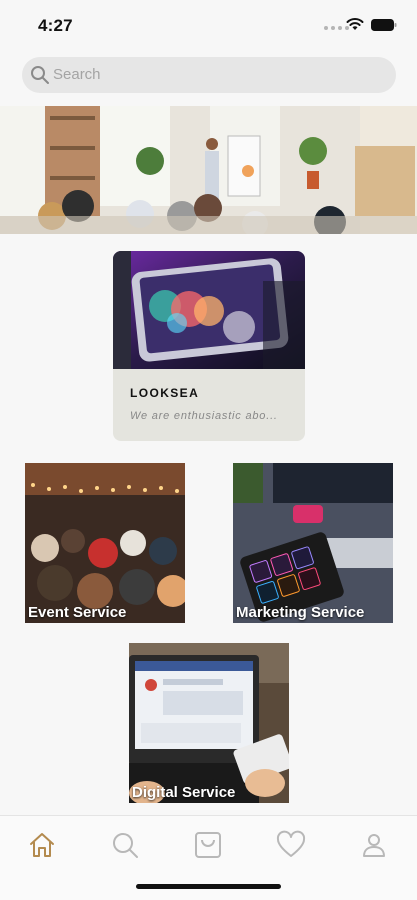 The image size is (417, 900). Describe the element at coordinates (300, 612) in the screenshot. I see `marketing-service-label: Marketing Service` at that location.